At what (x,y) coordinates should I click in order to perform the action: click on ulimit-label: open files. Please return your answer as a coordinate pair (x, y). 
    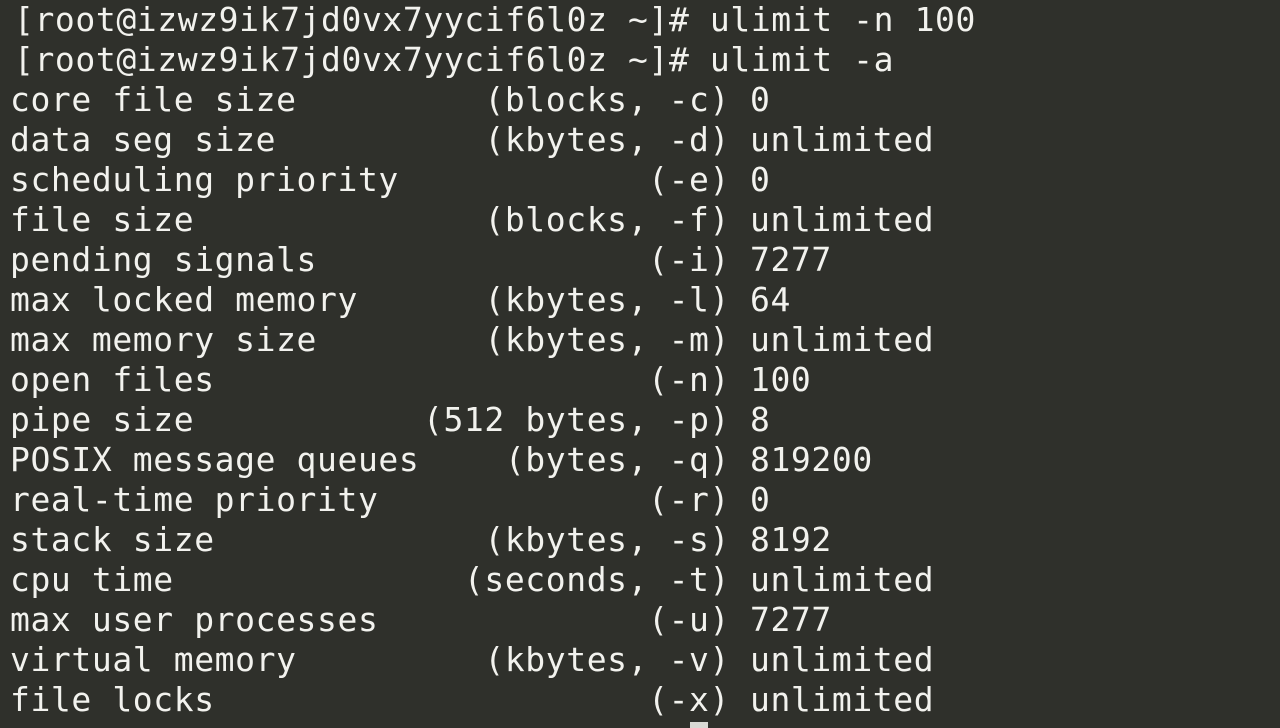
    Looking at the image, I should click on (112, 379).